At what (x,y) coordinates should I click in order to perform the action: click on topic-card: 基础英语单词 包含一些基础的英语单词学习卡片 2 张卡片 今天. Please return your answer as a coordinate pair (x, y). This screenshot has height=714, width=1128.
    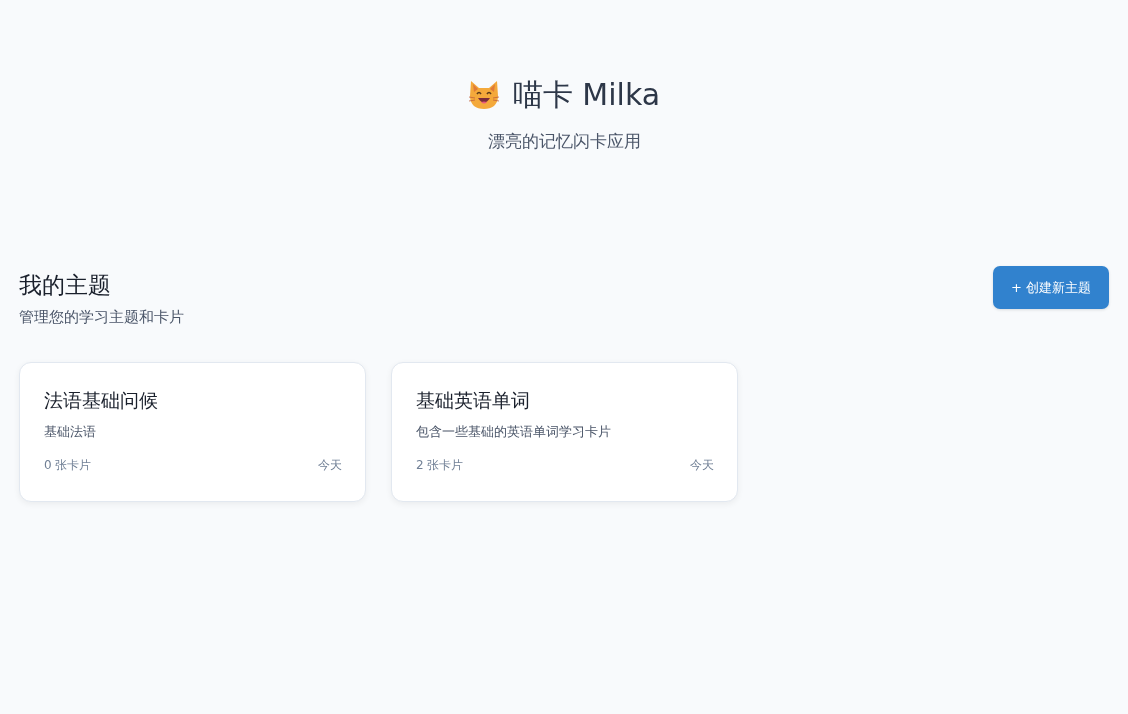
    Looking at the image, I should click on (564, 432).